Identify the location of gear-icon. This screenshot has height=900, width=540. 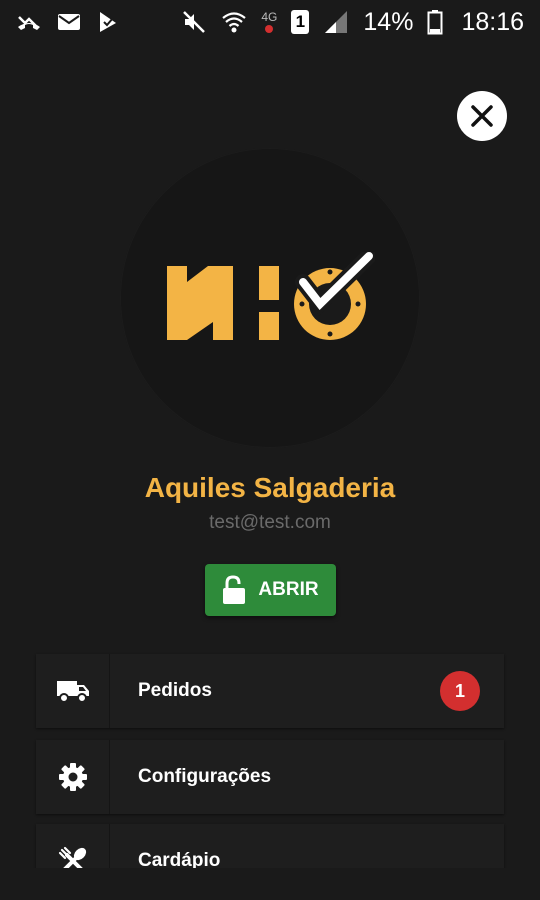
(72, 777).